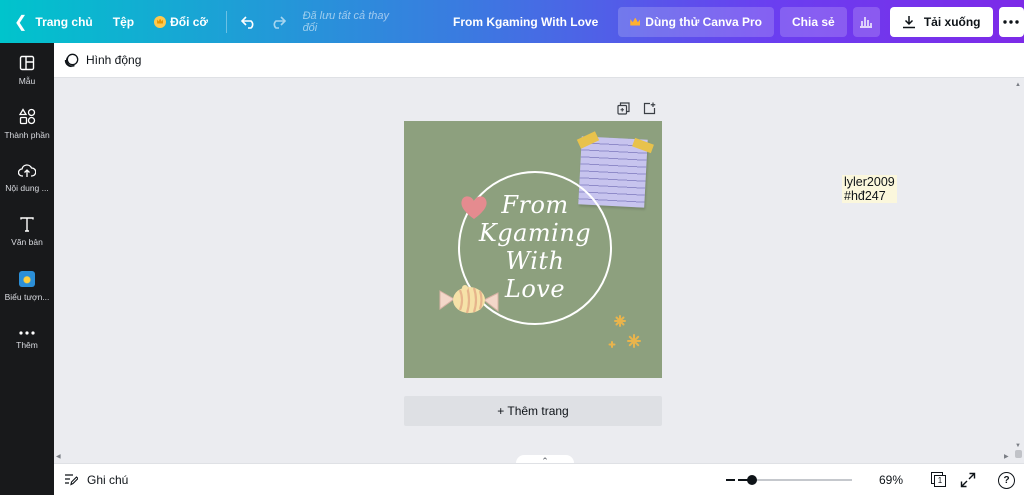 The height and width of the screenshot is (495, 1024). Describe the element at coordinates (27, 278) in the screenshot. I see `app-icon` at that location.